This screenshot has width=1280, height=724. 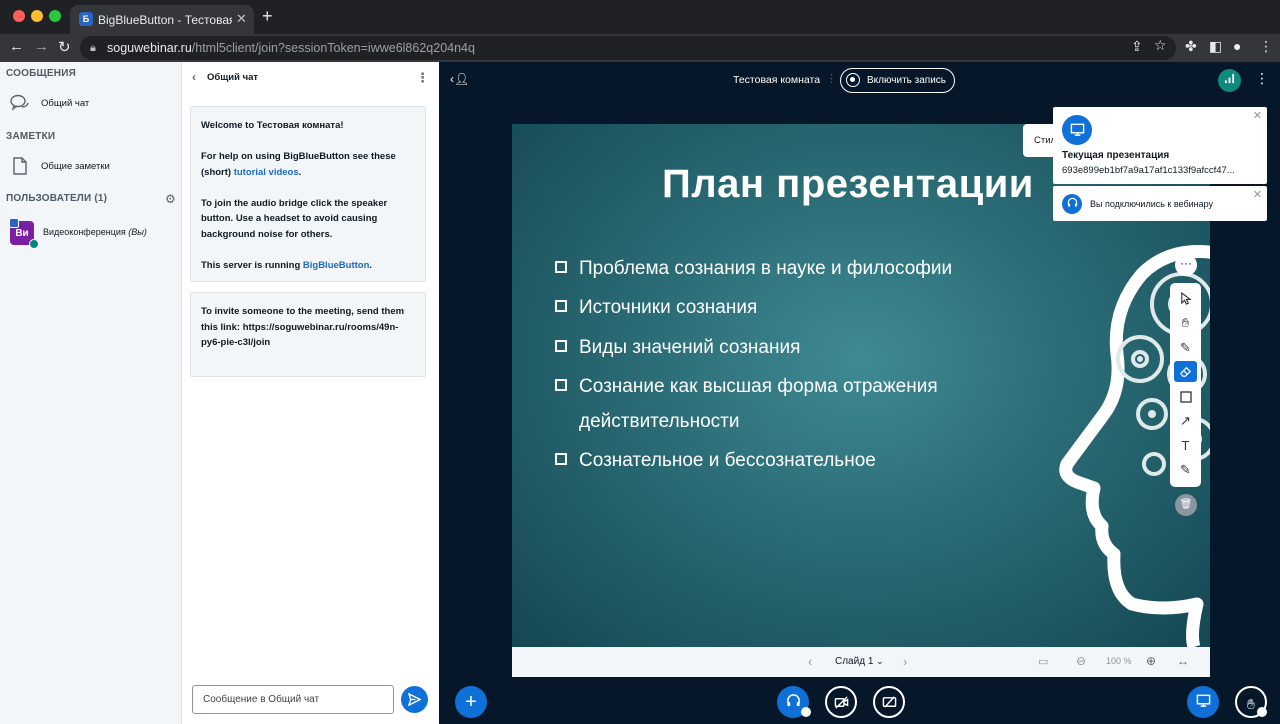 I want to click on user-list-item: Ви Видеоконференция (Вы), so click(x=90, y=233).